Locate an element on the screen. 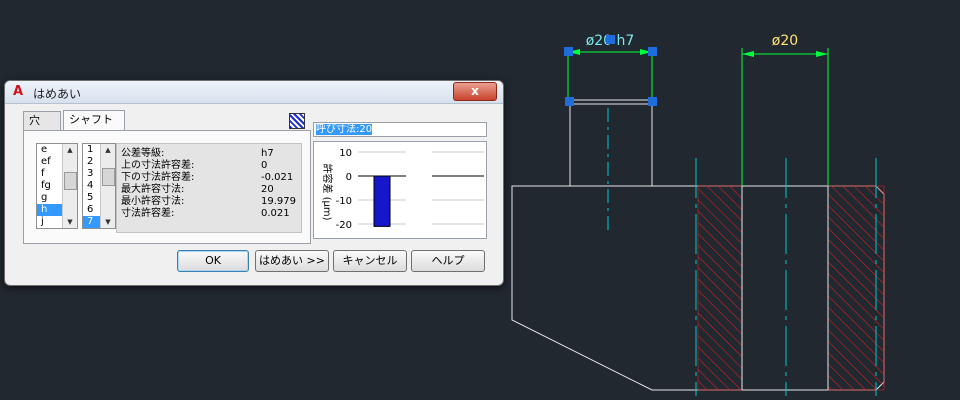 The height and width of the screenshot is (400, 960). graph-tick-minus20: -20 is located at coordinates (344, 225).